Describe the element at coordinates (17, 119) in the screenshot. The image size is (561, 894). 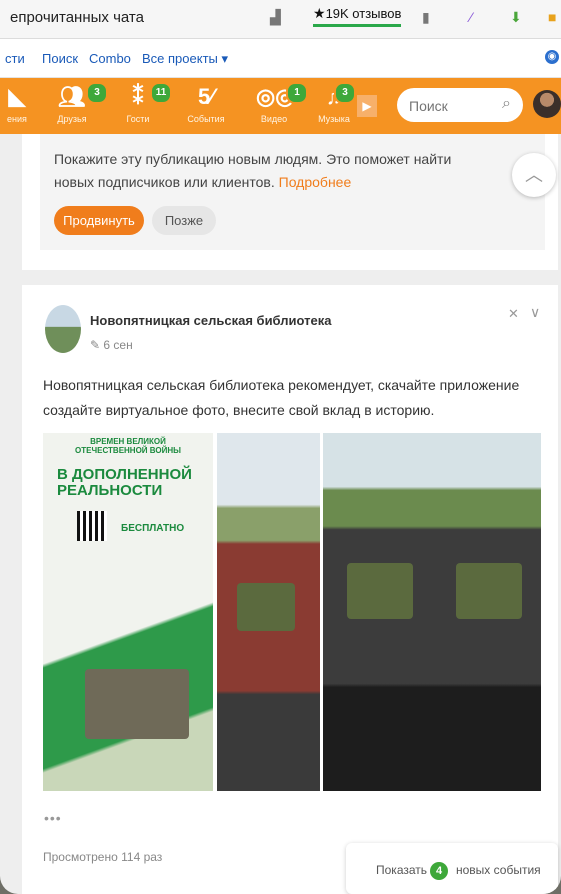
I see `nav-label: ения` at that location.